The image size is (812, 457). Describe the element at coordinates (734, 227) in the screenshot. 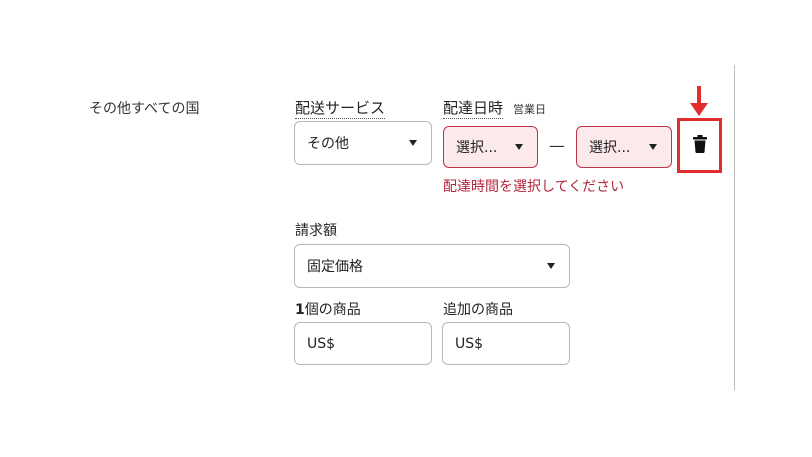

I see `panel-divider` at that location.